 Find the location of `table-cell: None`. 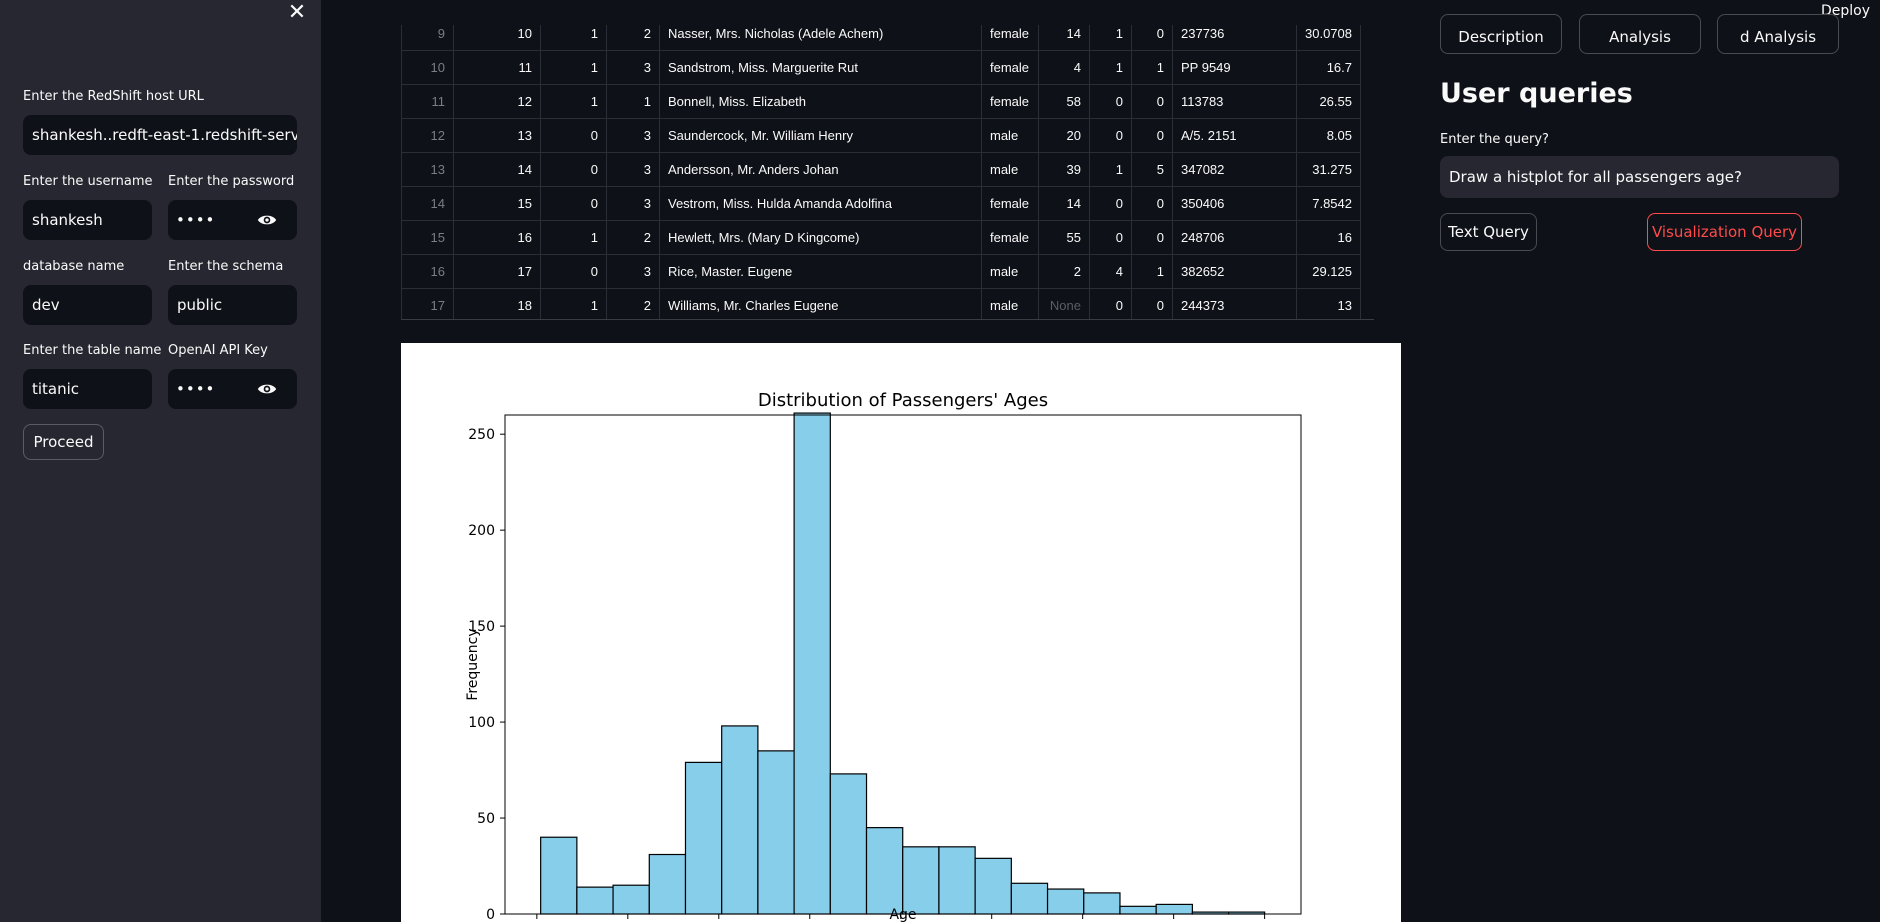

table-cell: None is located at coordinates (1064, 303).